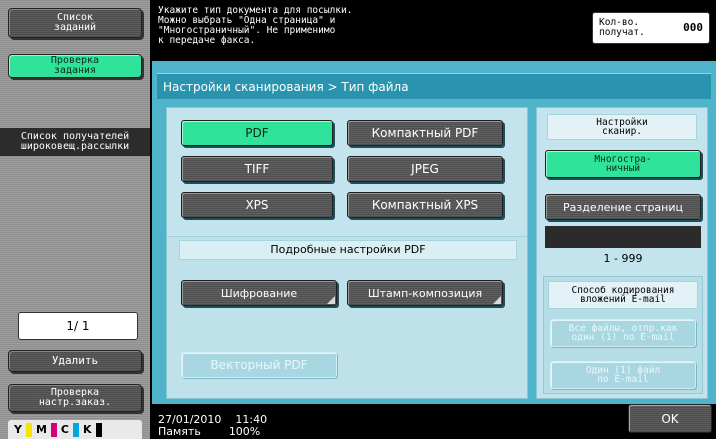 The width and height of the screenshot is (716, 439). Describe the element at coordinates (623, 375) in the screenshot. I see `one-file-per-email-button: Один (1) файл по E-mail` at that location.